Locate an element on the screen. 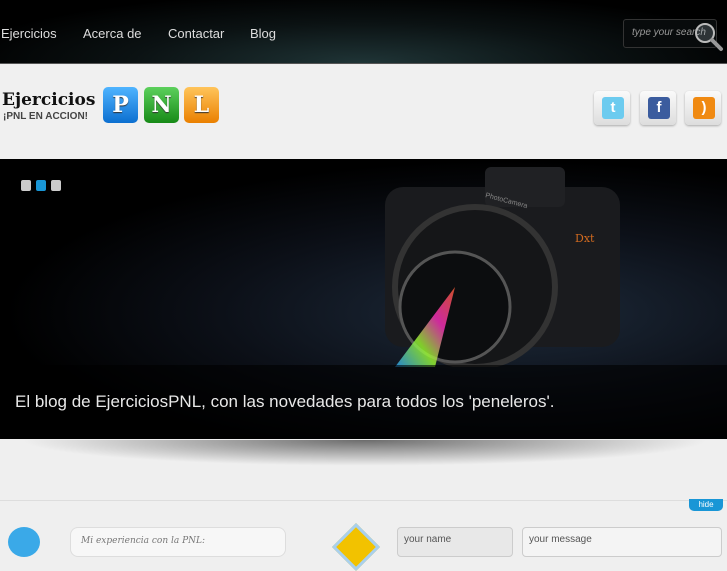  rss-button: ) is located at coordinates (703, 108).